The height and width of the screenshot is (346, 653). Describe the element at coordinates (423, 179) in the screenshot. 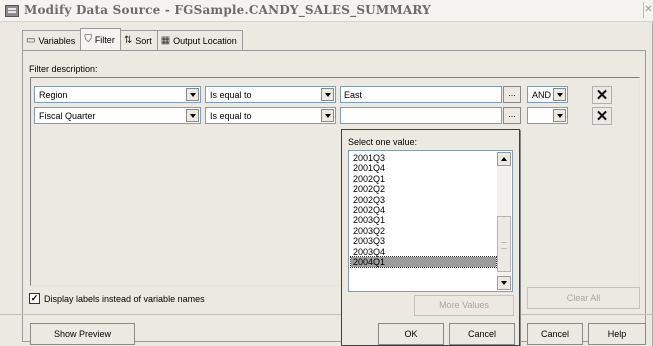

I see `list-item: 2002Q1` at that location.